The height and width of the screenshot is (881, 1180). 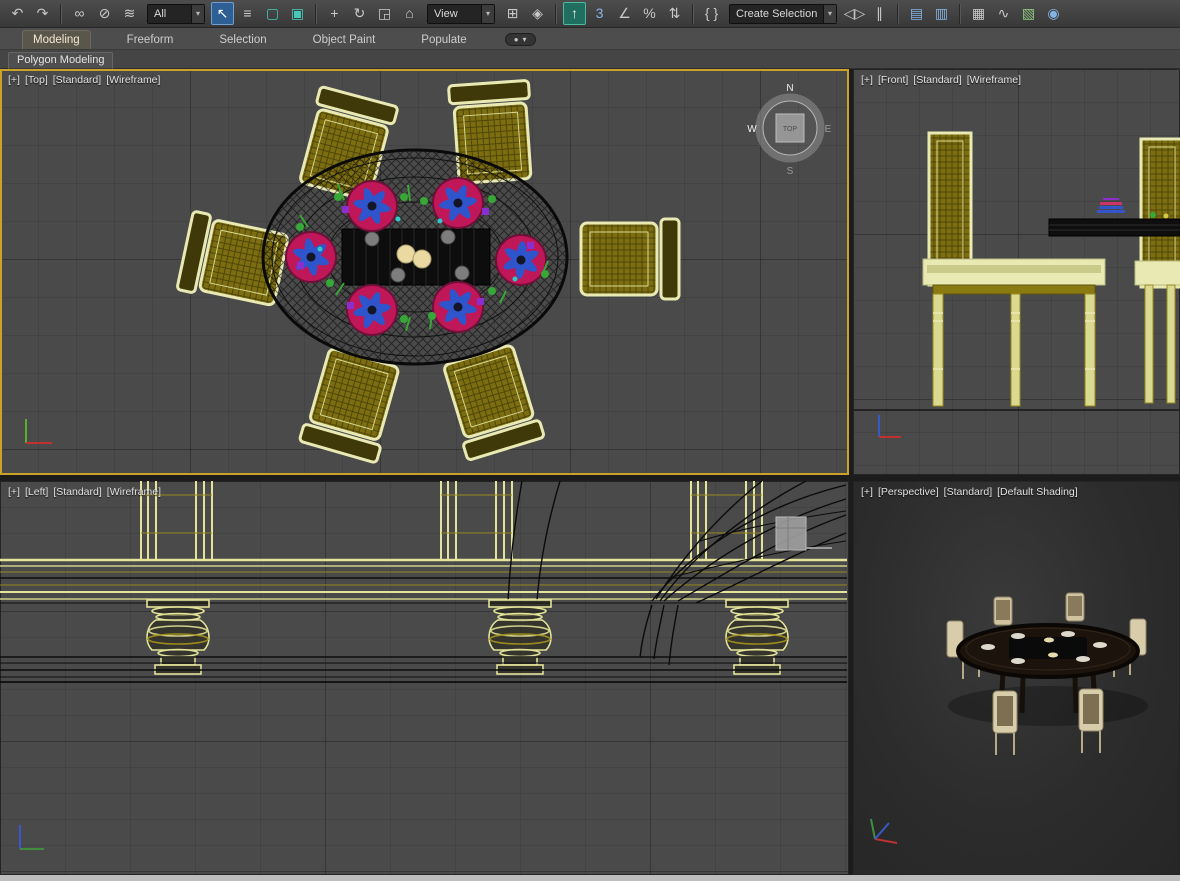 I want to click on shadow, so click(x=1048, y=706).